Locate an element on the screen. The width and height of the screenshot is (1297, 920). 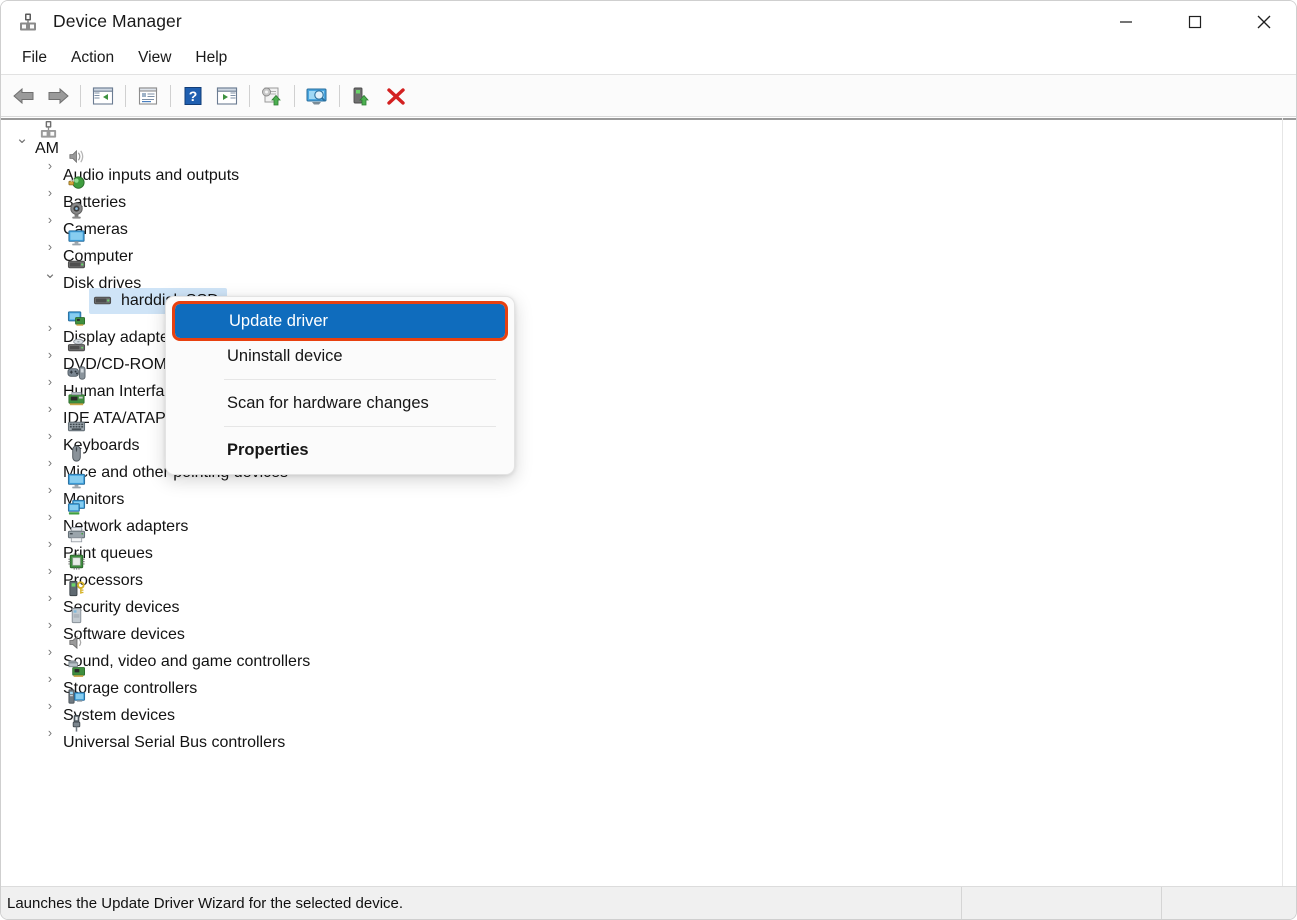
system-device-icon is located at coordinates (76, 697).